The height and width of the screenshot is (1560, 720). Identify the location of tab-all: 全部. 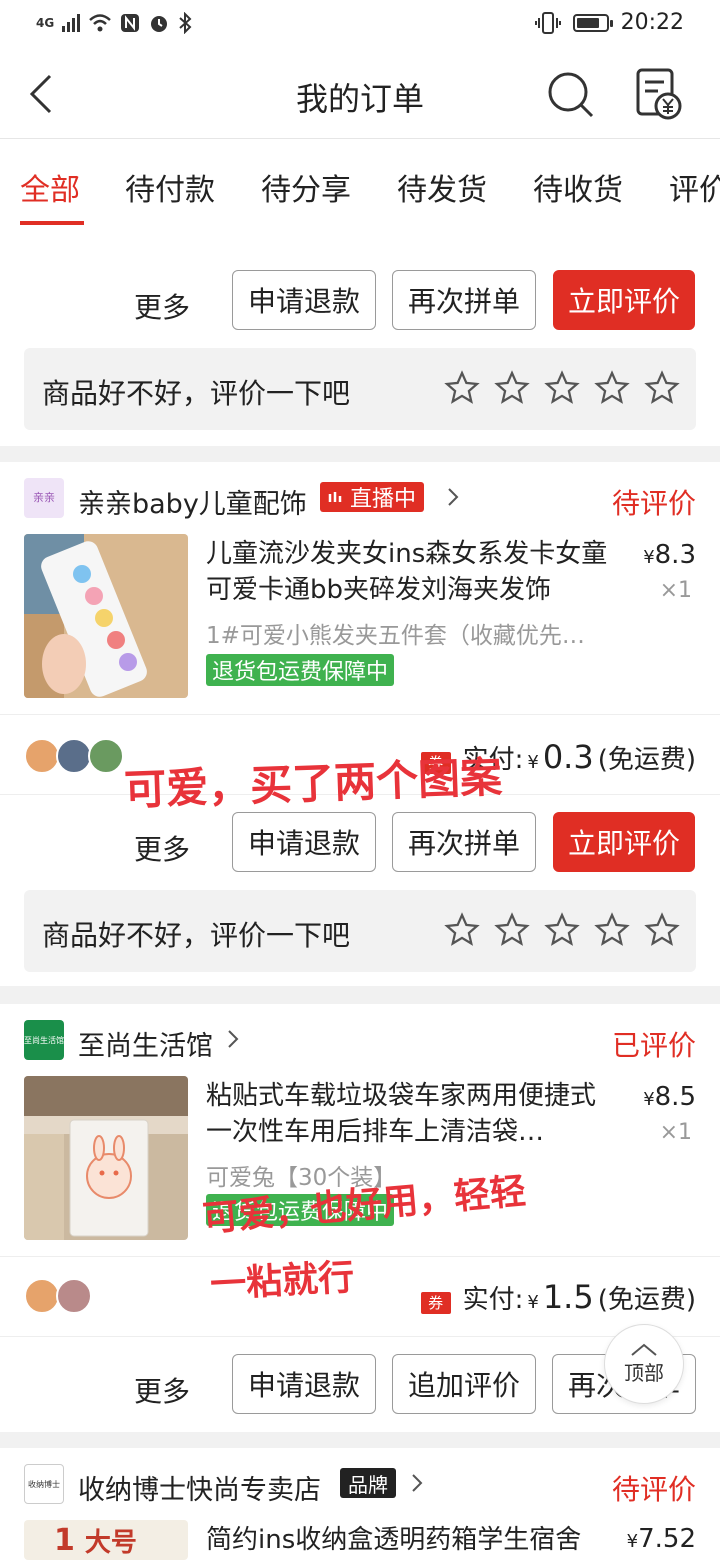
(50, 187).